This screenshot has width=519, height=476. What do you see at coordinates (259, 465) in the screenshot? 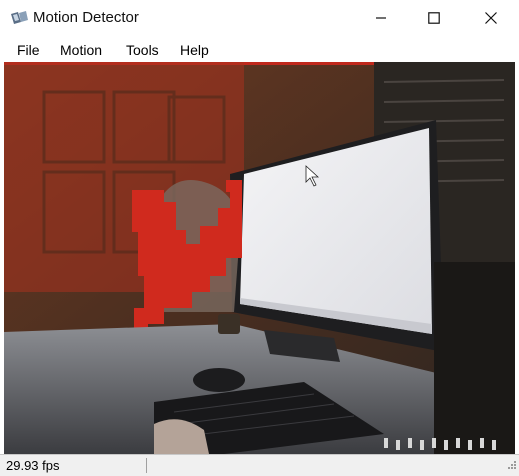
I see `status-bar: 29.93 fps` at bounding box center [259, 465].